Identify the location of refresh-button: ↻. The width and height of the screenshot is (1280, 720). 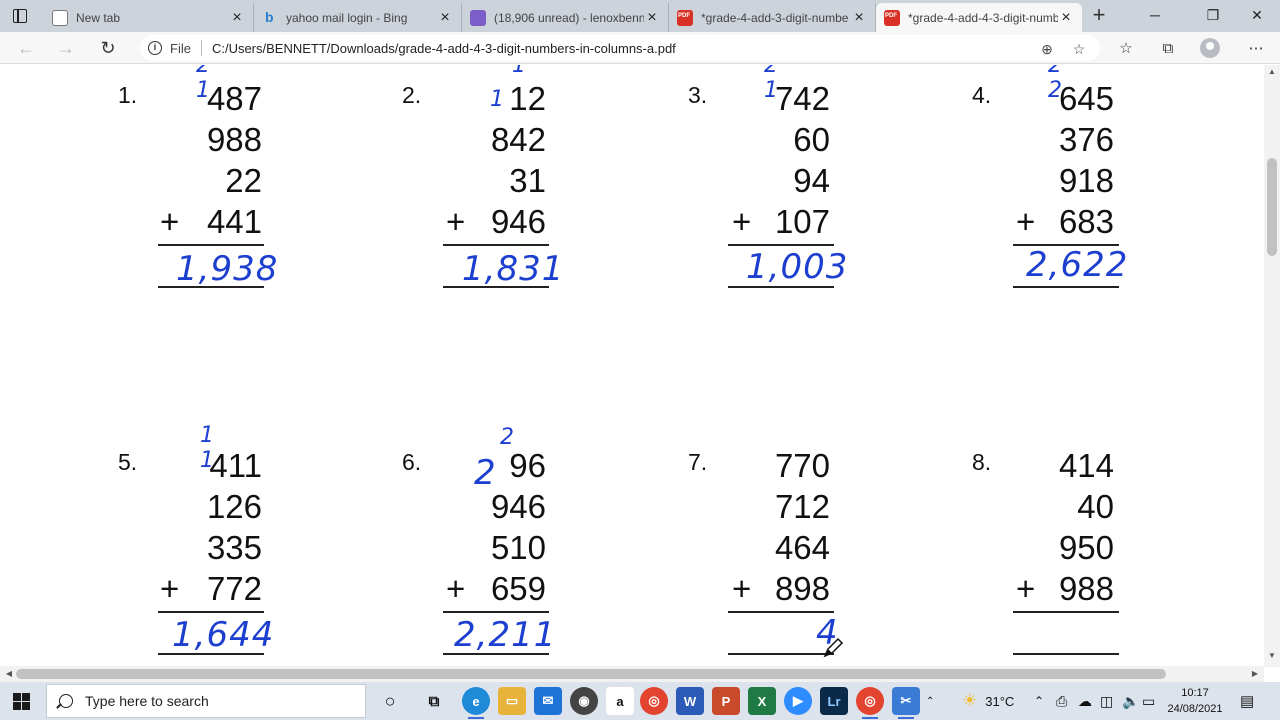
(108, 48).